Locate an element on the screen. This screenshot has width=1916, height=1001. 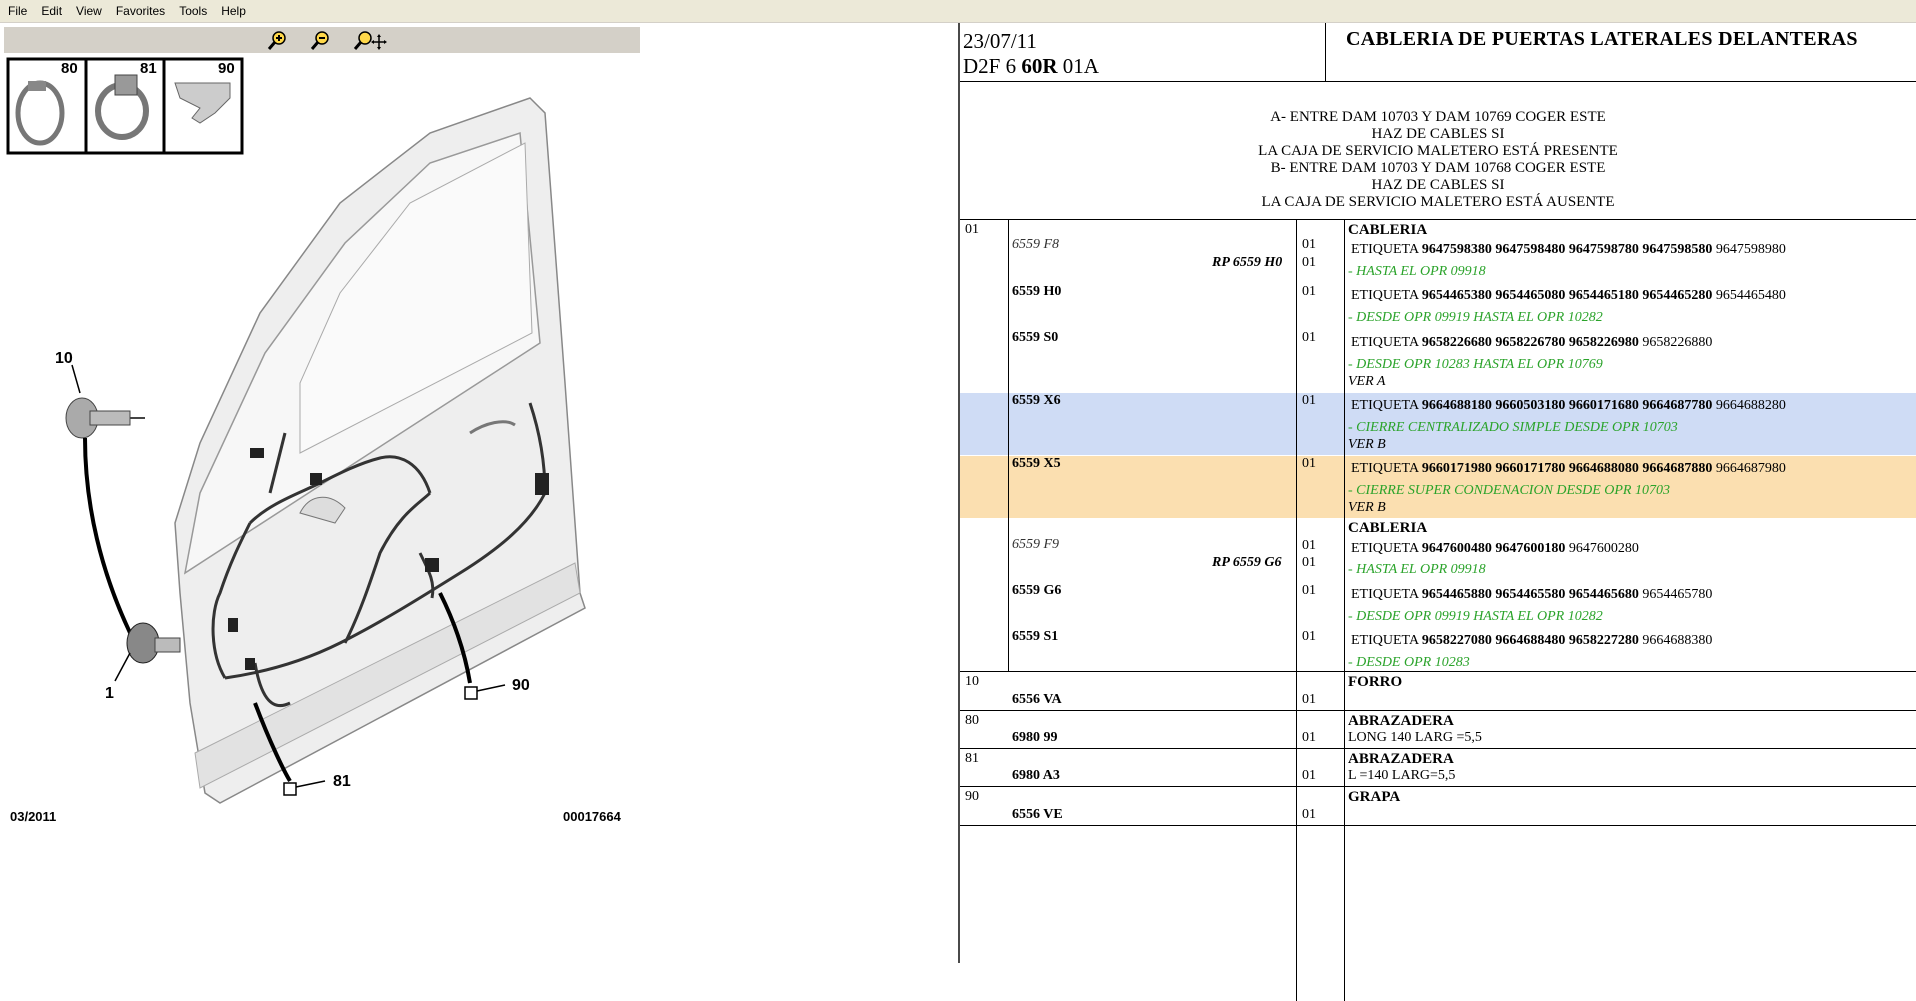
item-number: 01 is located at coordinates (972, 229).